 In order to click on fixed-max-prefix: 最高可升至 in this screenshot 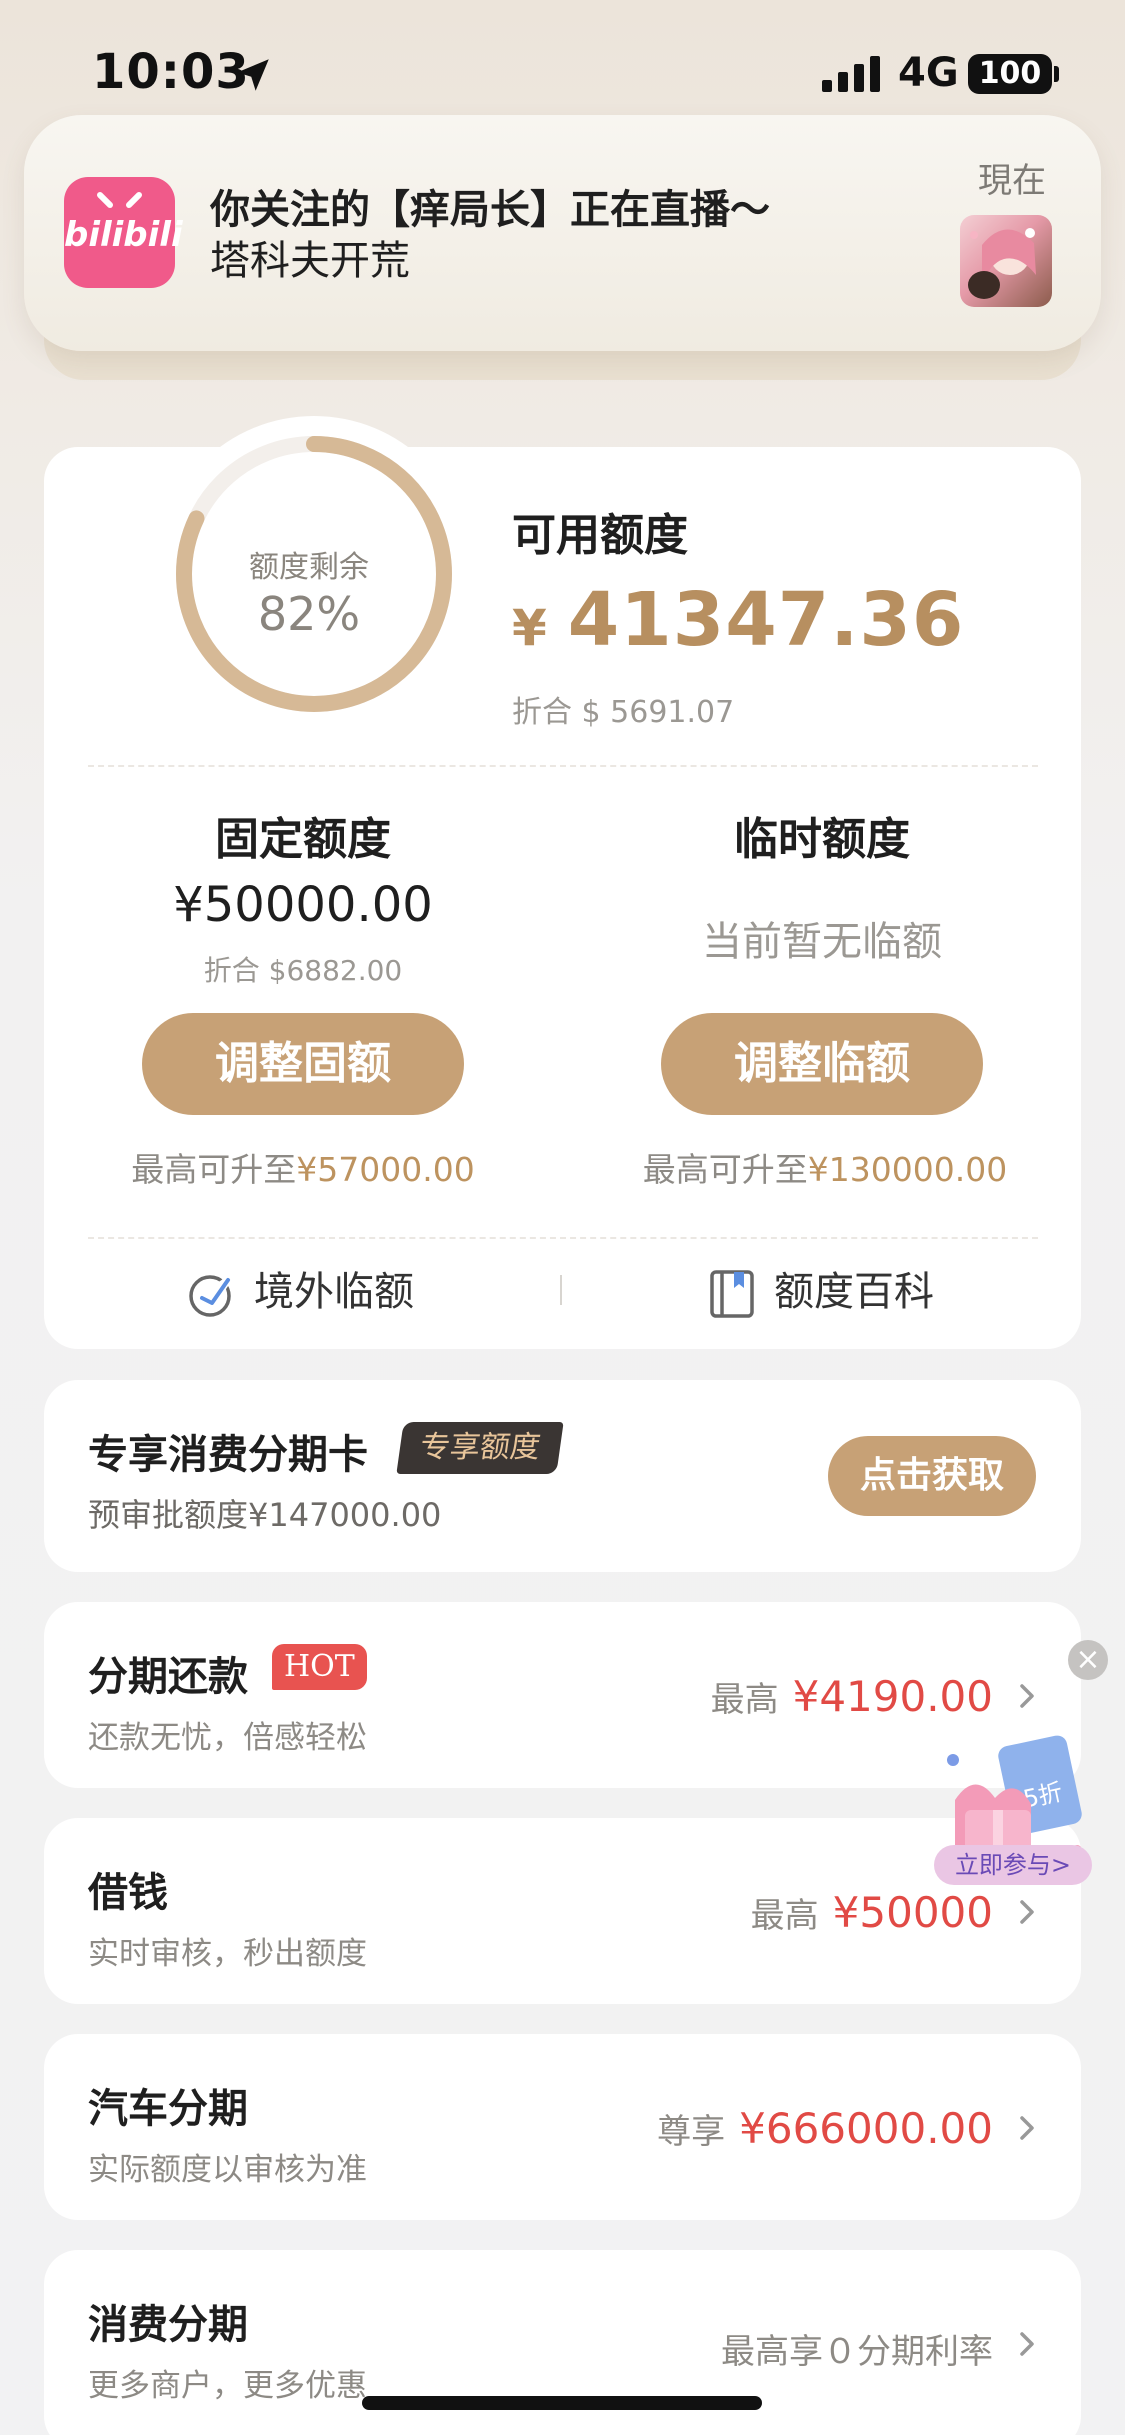, I will do `click(214, 1169)`.